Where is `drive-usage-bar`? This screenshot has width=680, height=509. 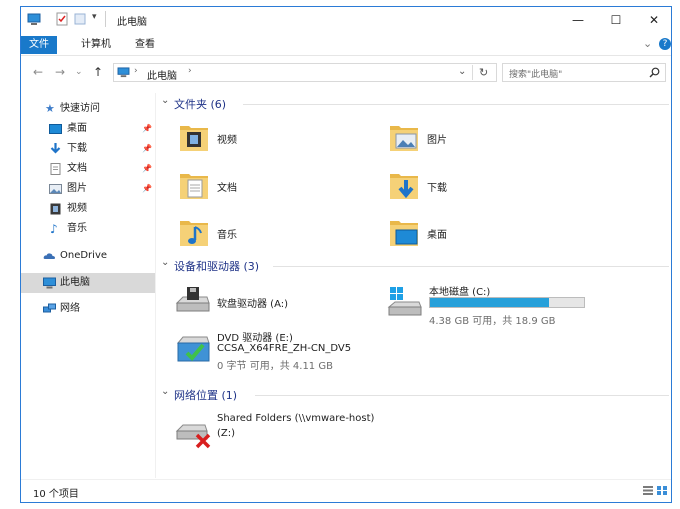 drive-usage-bar is located at coordinates (507, 302).